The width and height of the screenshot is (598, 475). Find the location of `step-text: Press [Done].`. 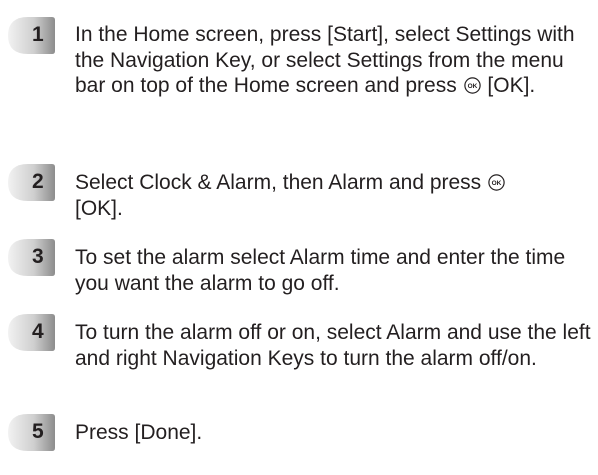

step-text: Press [Done]. is located at coordinates (335, 433).